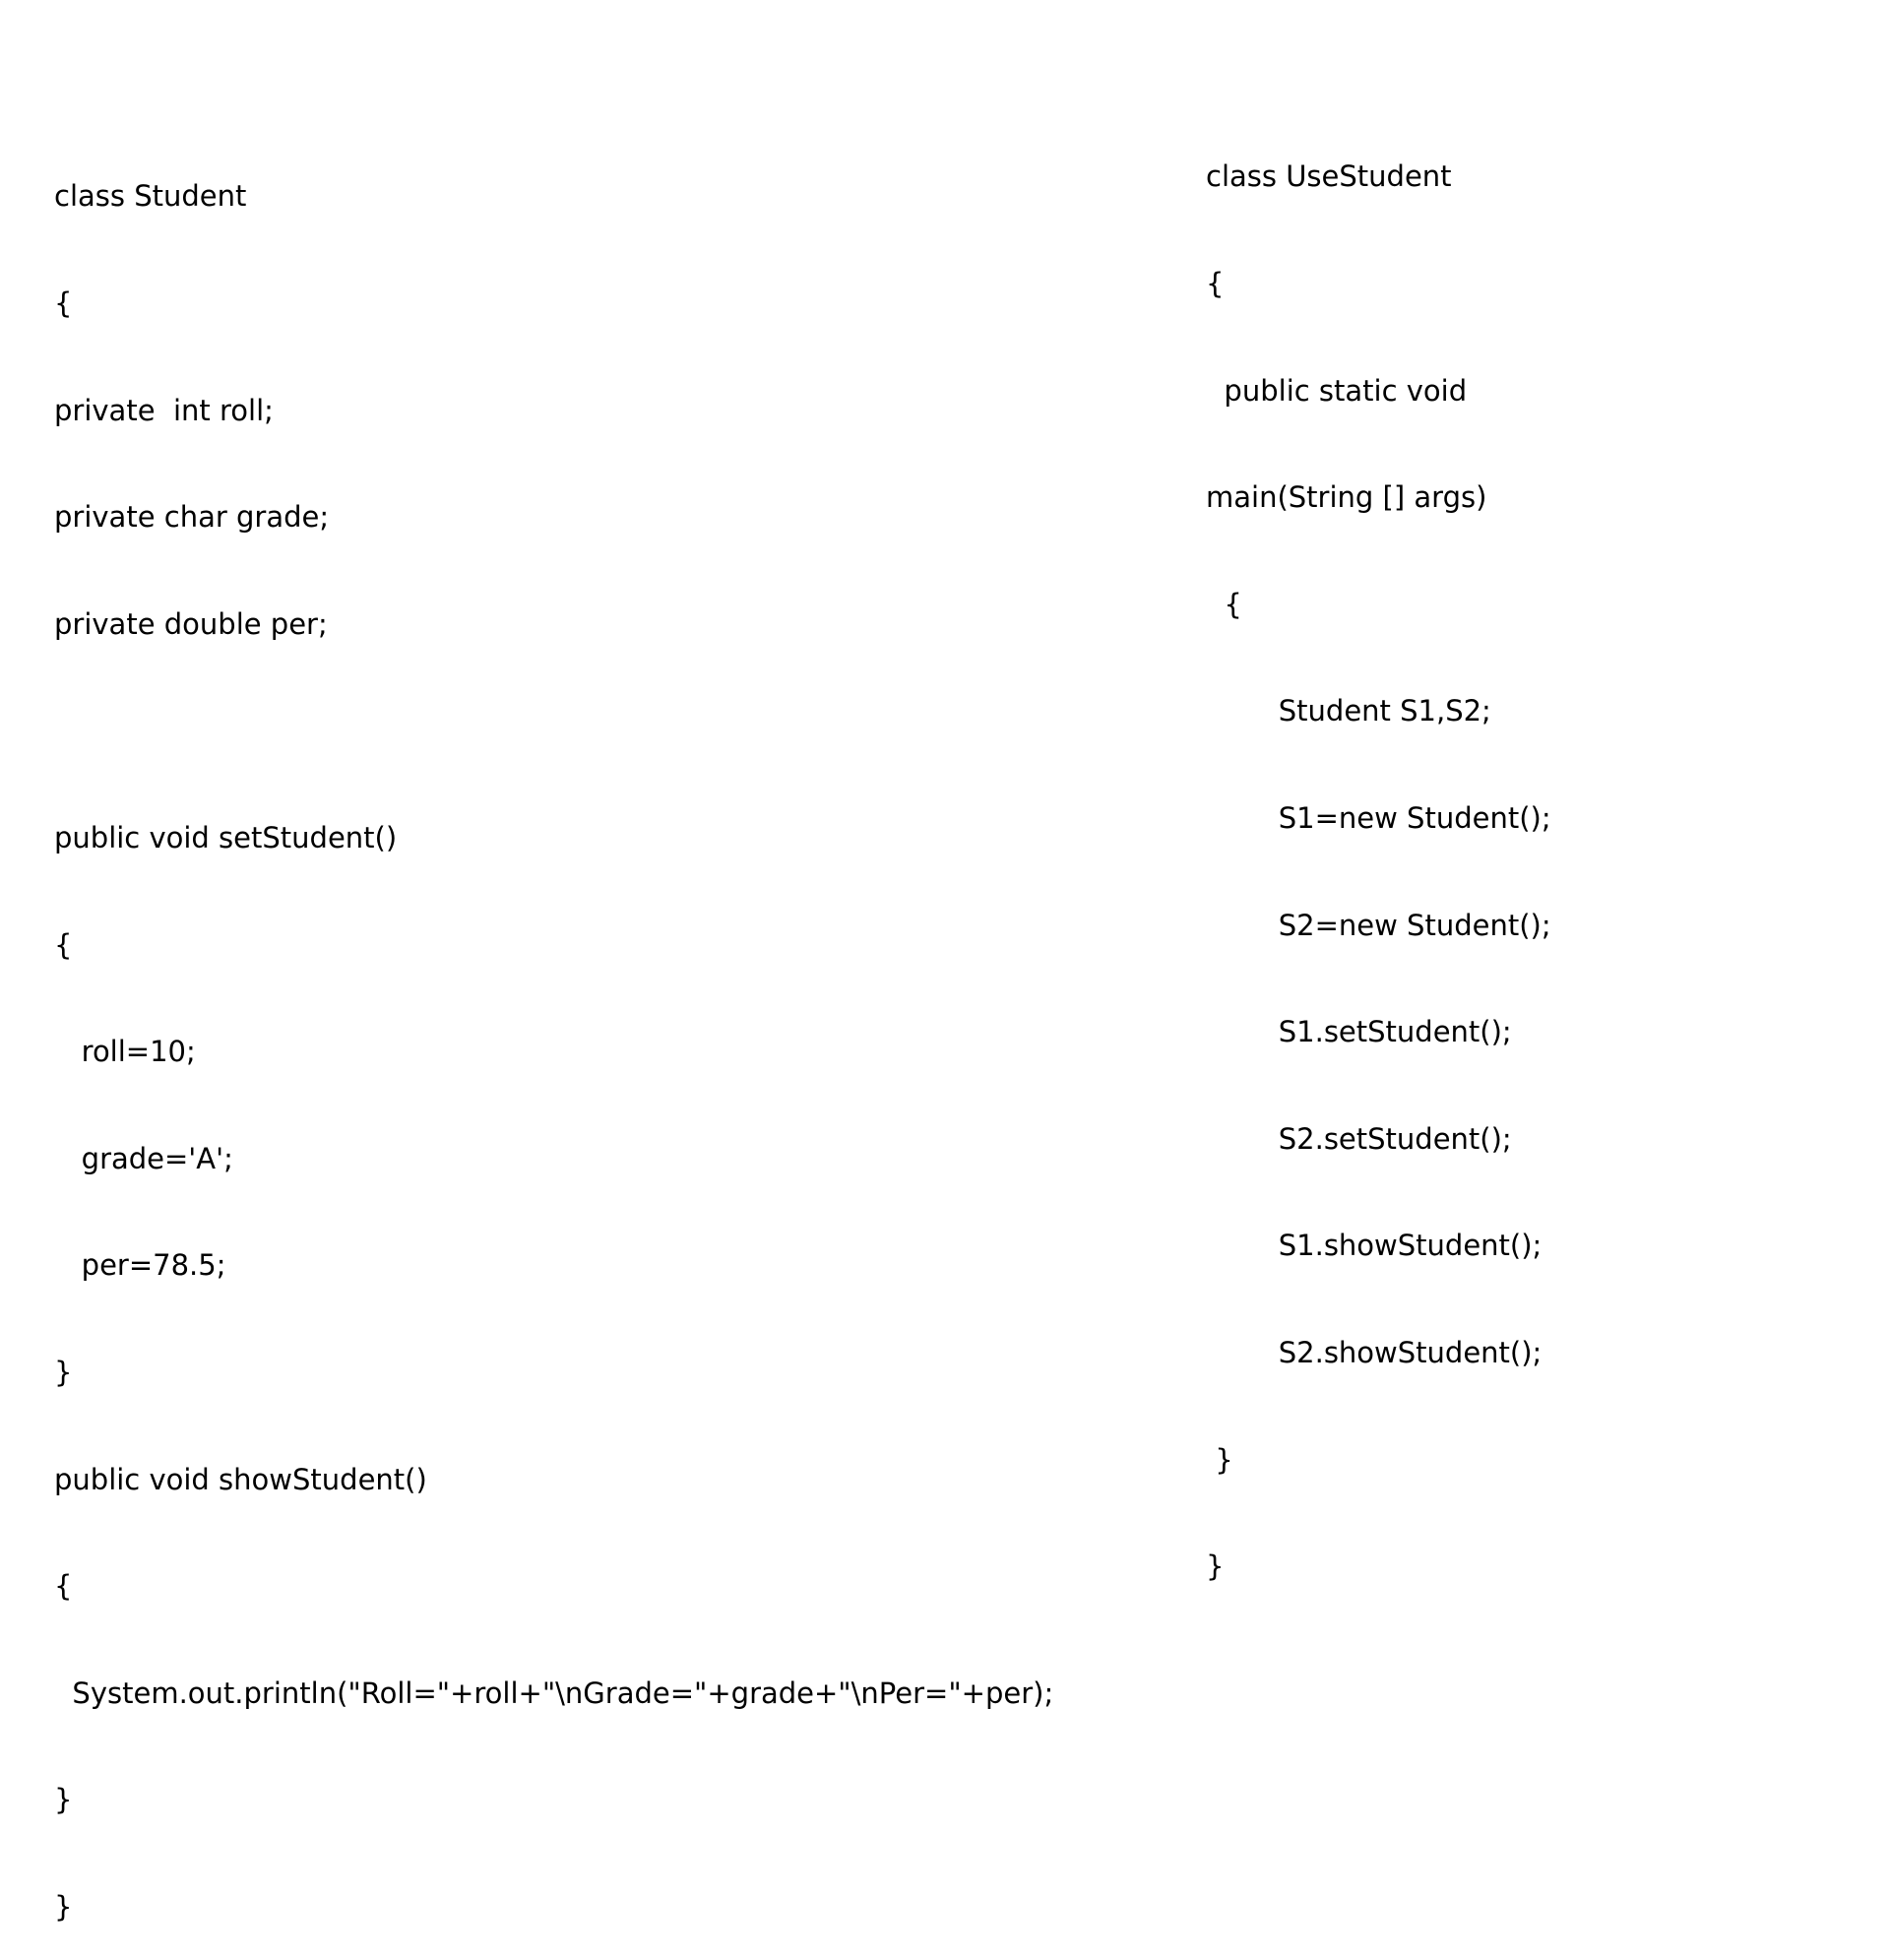 The image size is (1890, 1960). What do you see at coordinates (164, 410) in the screenshot?
I see `code-line: private int roll;` at bounding box center [164, 410].